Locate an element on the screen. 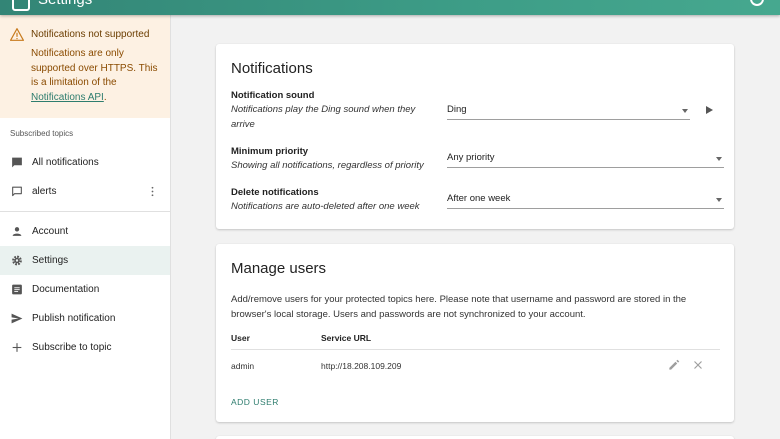  plus-icon is located at coordinates (17, 347).